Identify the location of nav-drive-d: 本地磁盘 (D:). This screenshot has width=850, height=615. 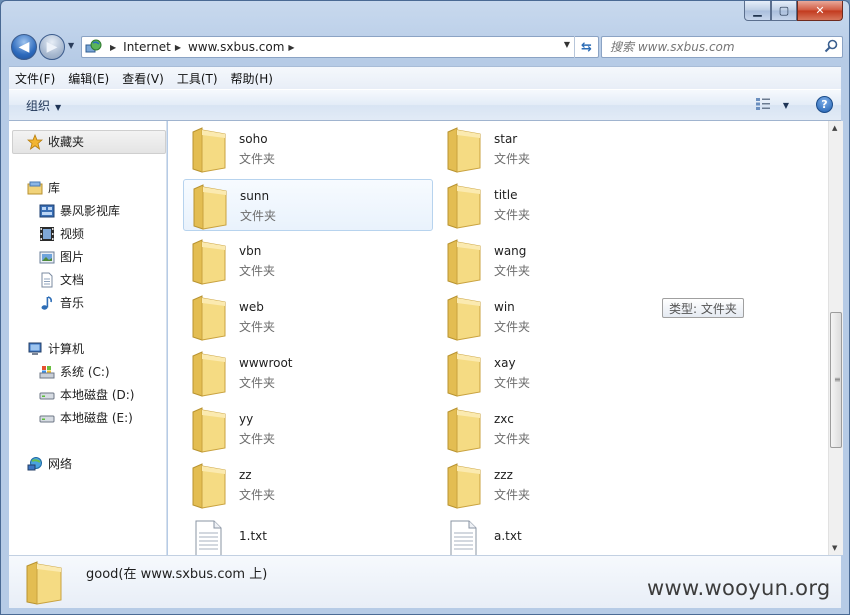
(86, 394).